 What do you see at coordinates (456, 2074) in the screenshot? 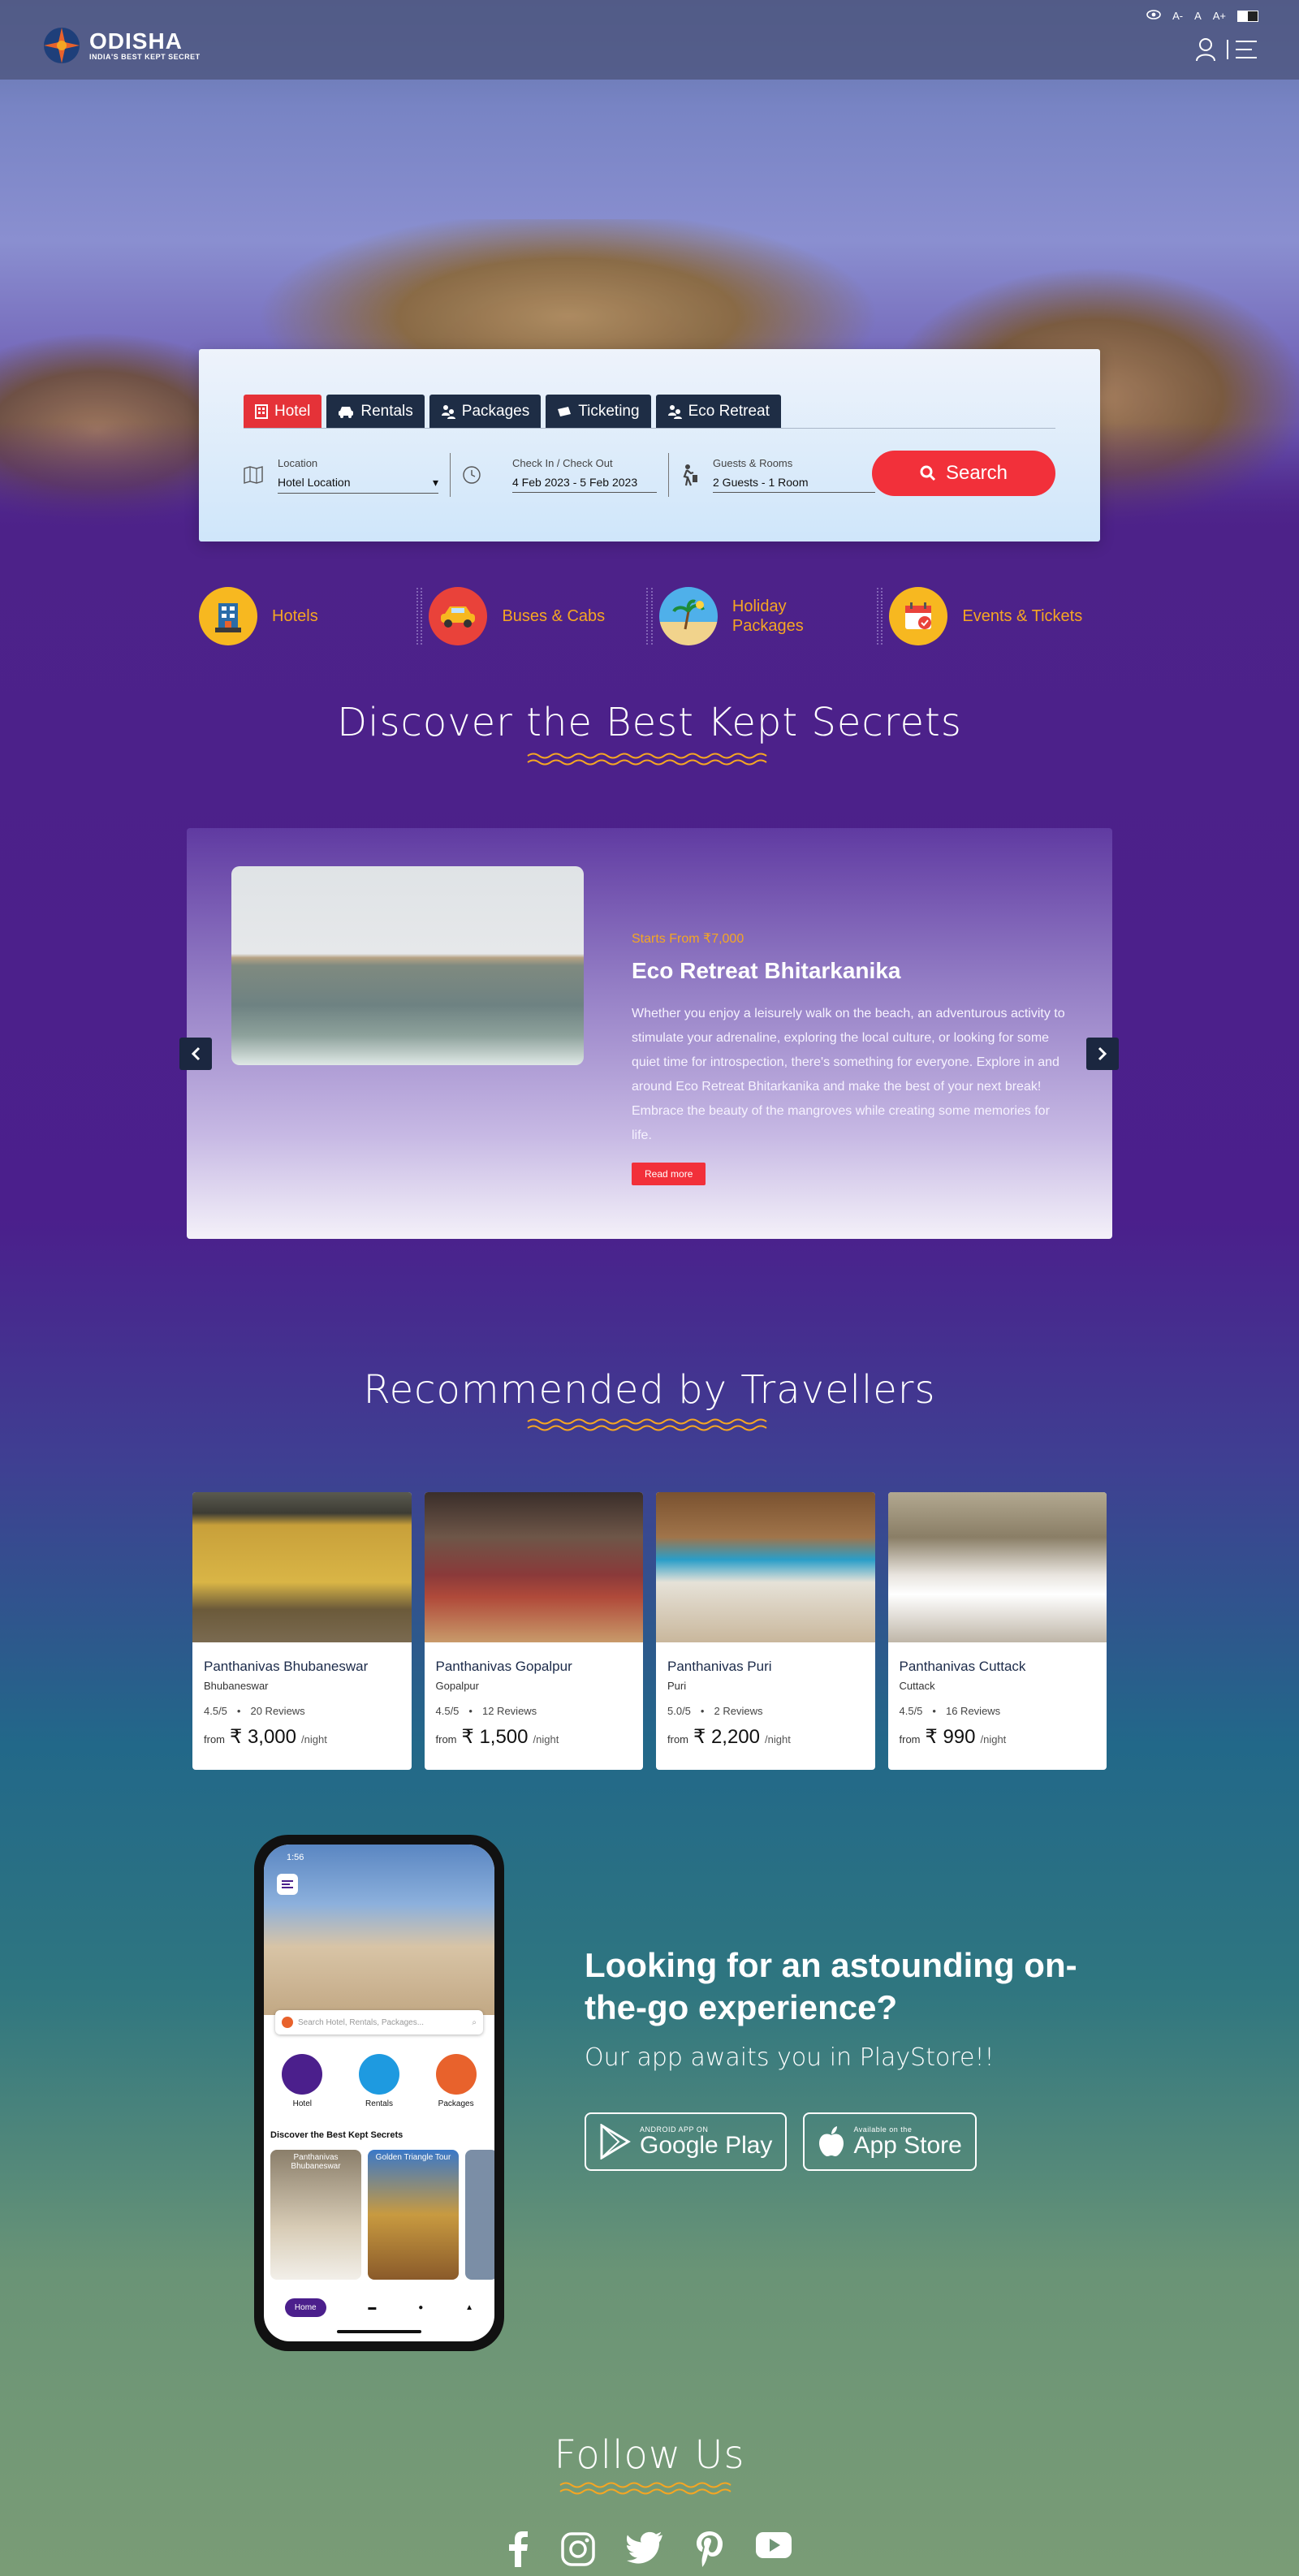
I see `packages-icon` at bounding box center [456, 2074].